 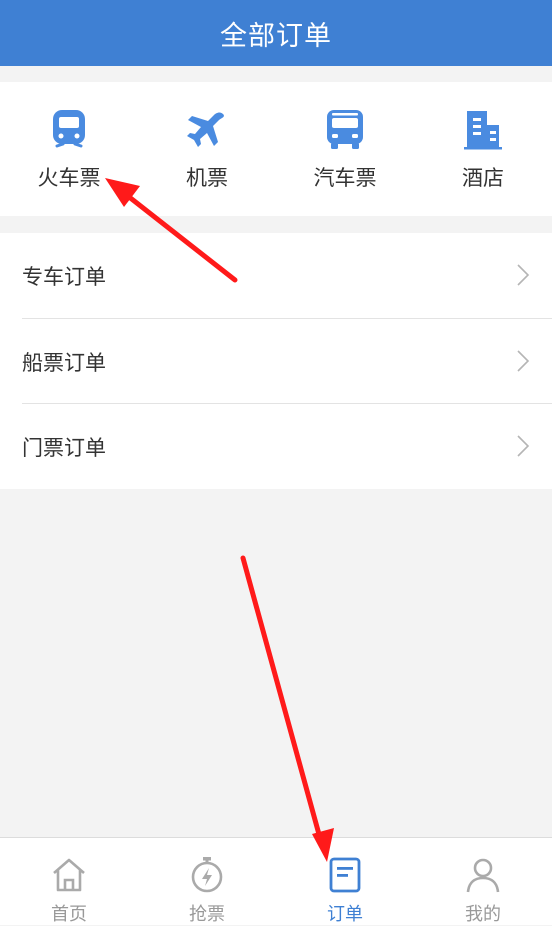 What do you see at coordinates (207, 914) in the screenshot?
I see `tab-grab-ticket-label: 抢票` at bounding box center [207, 914].